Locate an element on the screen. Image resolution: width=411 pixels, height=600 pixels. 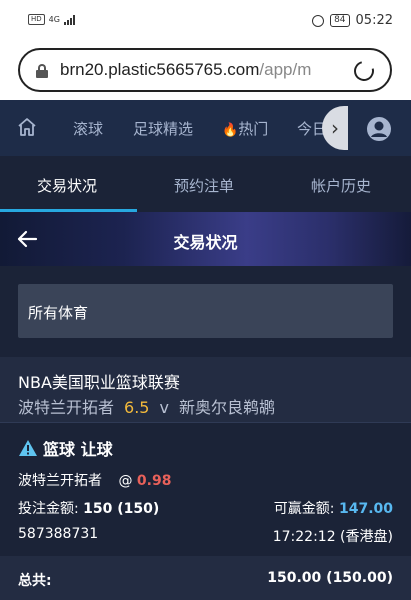
stake-row: 投注金额: 150 (150) is located at coordinates (88, 508).